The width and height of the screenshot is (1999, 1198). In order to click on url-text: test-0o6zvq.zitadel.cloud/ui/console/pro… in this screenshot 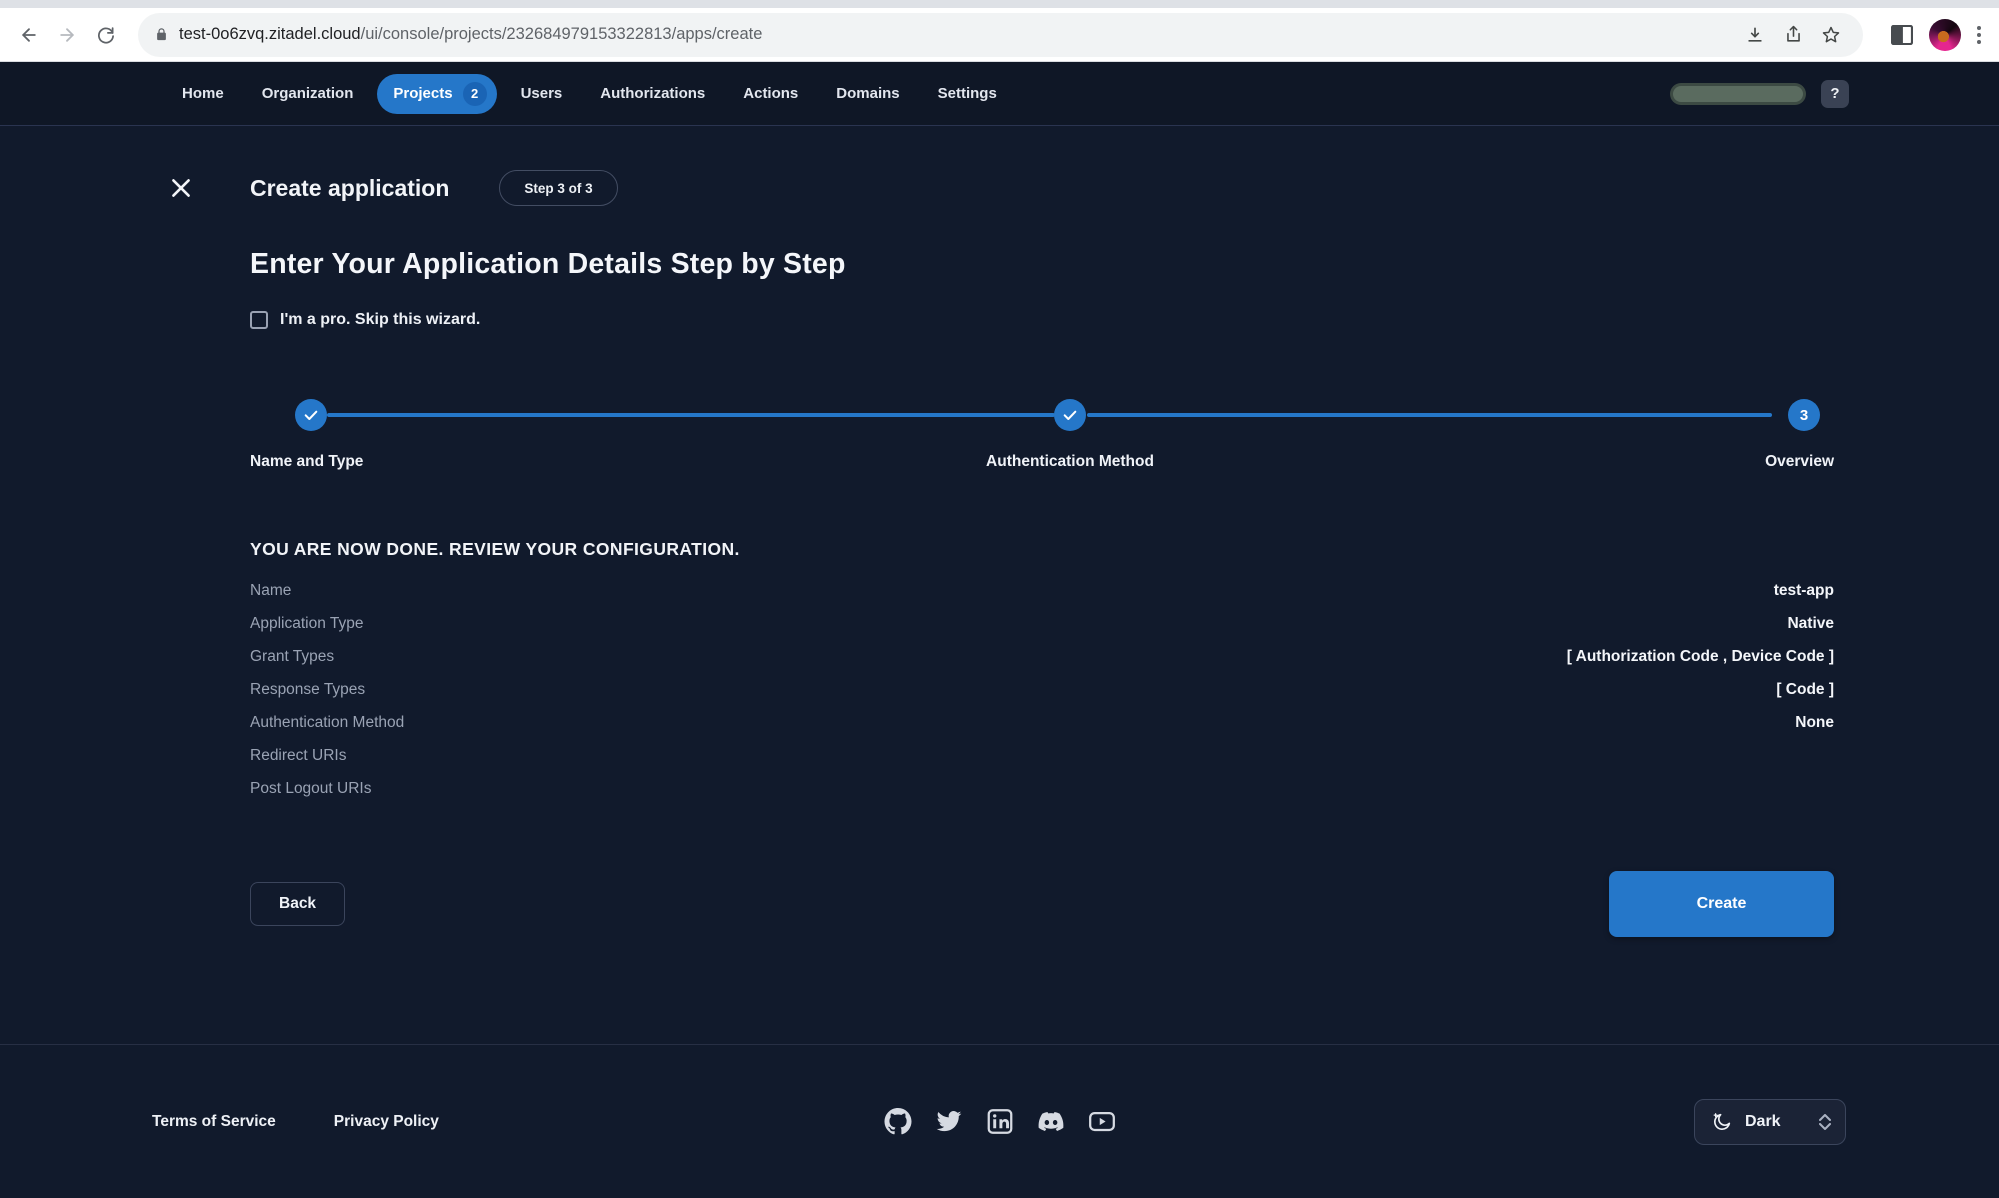, I will do `click(959, 34)`.